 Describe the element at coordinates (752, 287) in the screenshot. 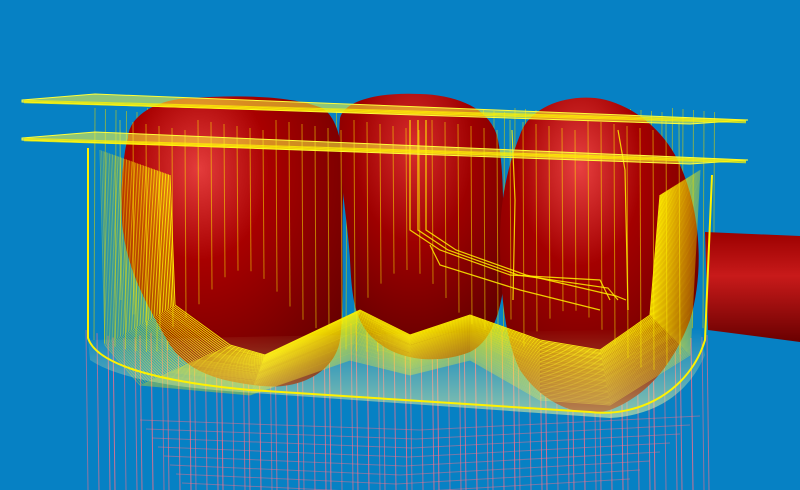

I see `connector-bar` at that location.